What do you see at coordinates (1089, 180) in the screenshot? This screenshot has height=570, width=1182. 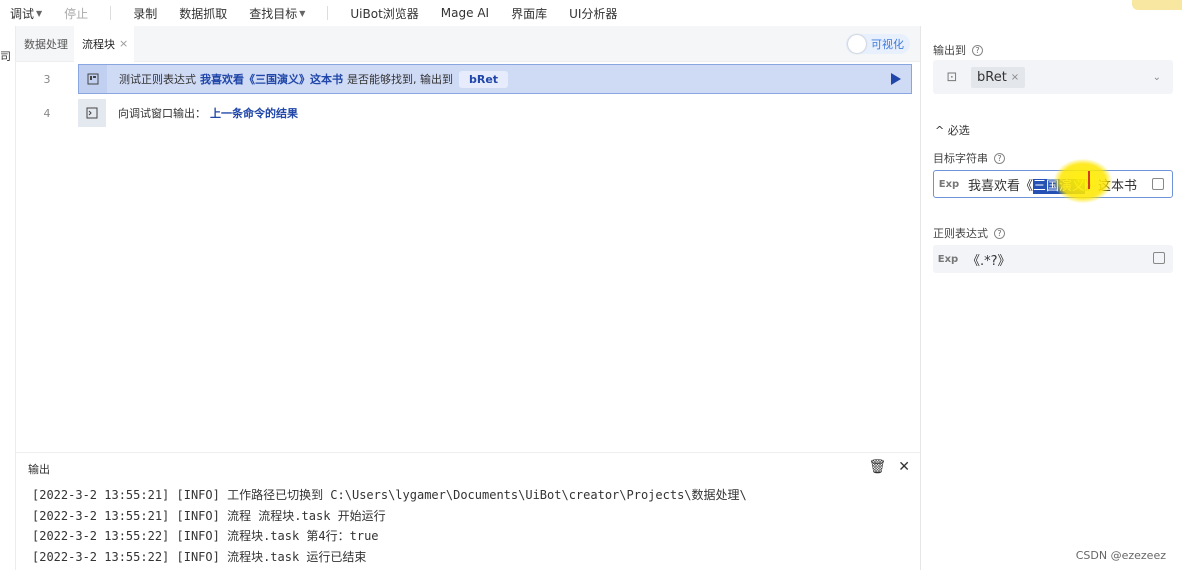 I see `text-cursor-icon` at bounding box center [1089, 180].